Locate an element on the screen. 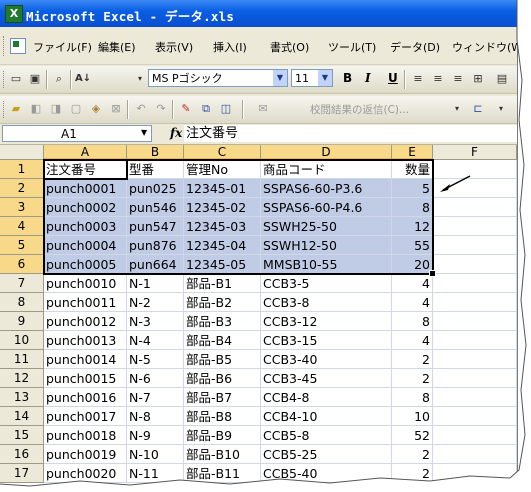 The height and width of the screenshot is (492, 531). cell-e1: 数量 is located at coordinates (412, 169).